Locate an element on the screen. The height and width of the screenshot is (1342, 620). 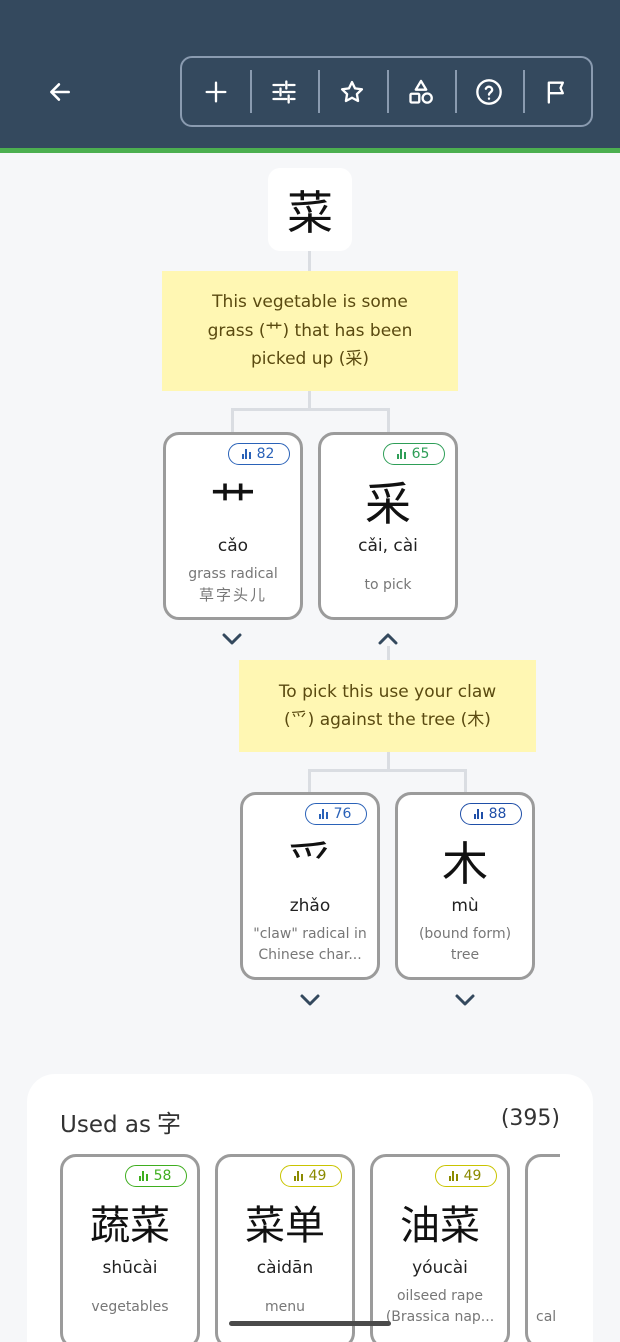
back-button is located at coordinates (60, 92).